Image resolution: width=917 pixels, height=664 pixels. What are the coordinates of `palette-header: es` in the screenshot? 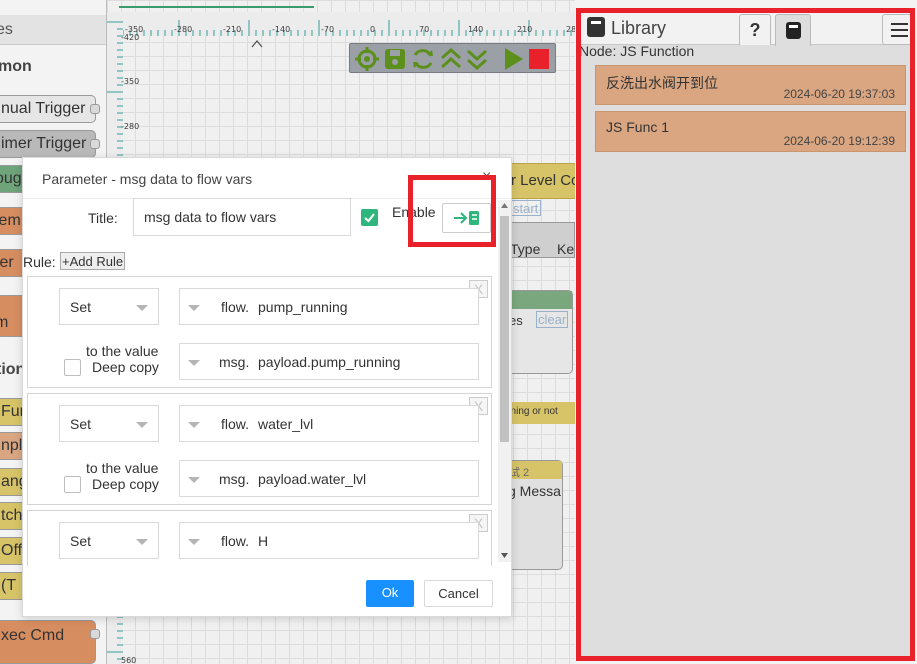 It's located at (53, 30).